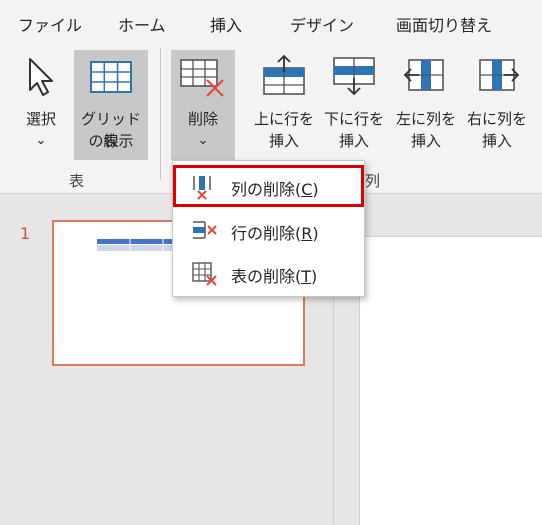  Describe the element at coordinates (496, 141) in the screenshot. I see `insert-right-label-2: 挿入` at that location.